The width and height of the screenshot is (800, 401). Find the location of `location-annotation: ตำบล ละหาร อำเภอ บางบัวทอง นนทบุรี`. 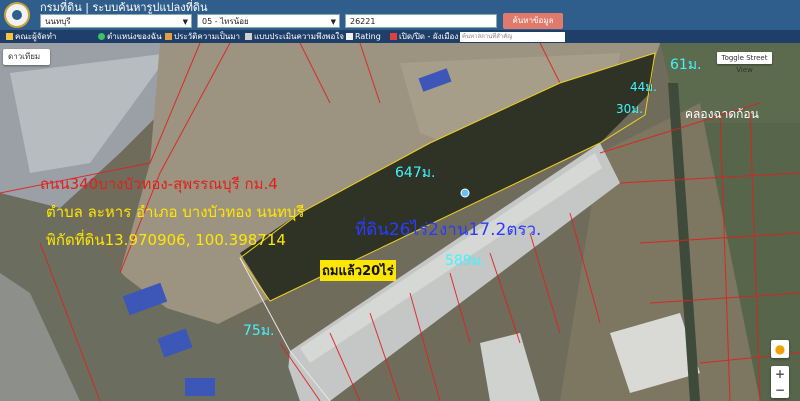

location-annotation: ตำบล ละหาร อำเภอ บางบัวทอง นนทบุรี is located at coordinates (175, 212).